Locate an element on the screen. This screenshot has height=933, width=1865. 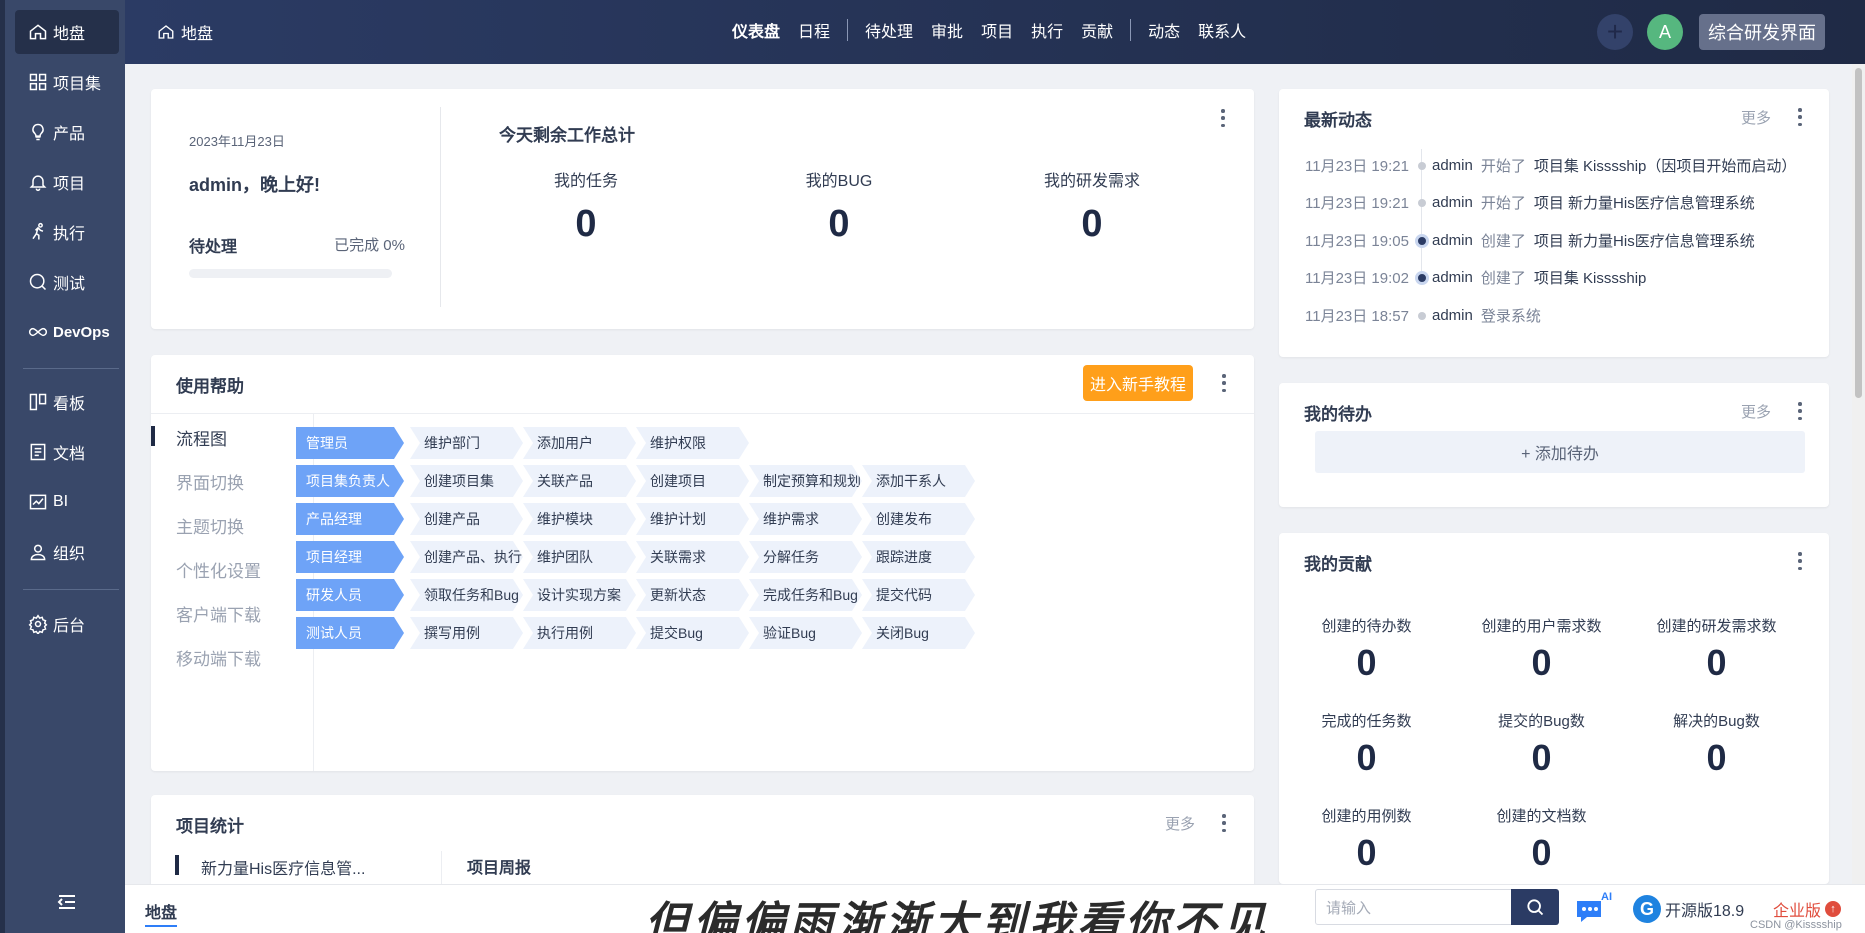
flow-step: 执行用例 is located at coordinates (579, 633).